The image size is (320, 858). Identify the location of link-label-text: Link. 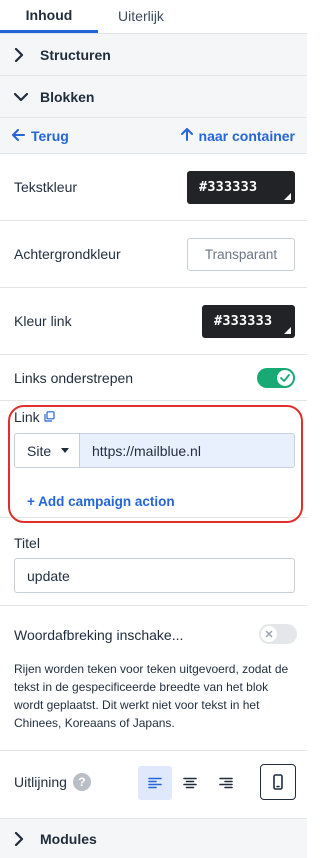
(27, 417).